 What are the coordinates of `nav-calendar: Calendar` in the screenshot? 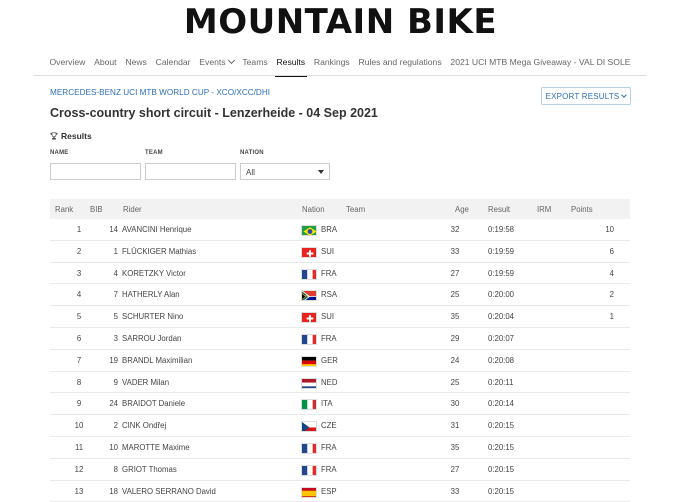 It's located at (173, 64).